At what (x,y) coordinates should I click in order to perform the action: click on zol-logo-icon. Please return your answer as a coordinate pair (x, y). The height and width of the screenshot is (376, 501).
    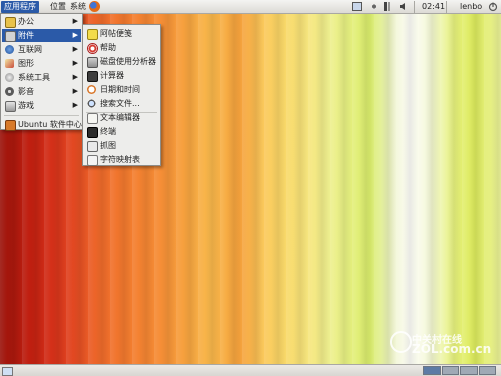
    Looking at the image, I should click on (401, 342).